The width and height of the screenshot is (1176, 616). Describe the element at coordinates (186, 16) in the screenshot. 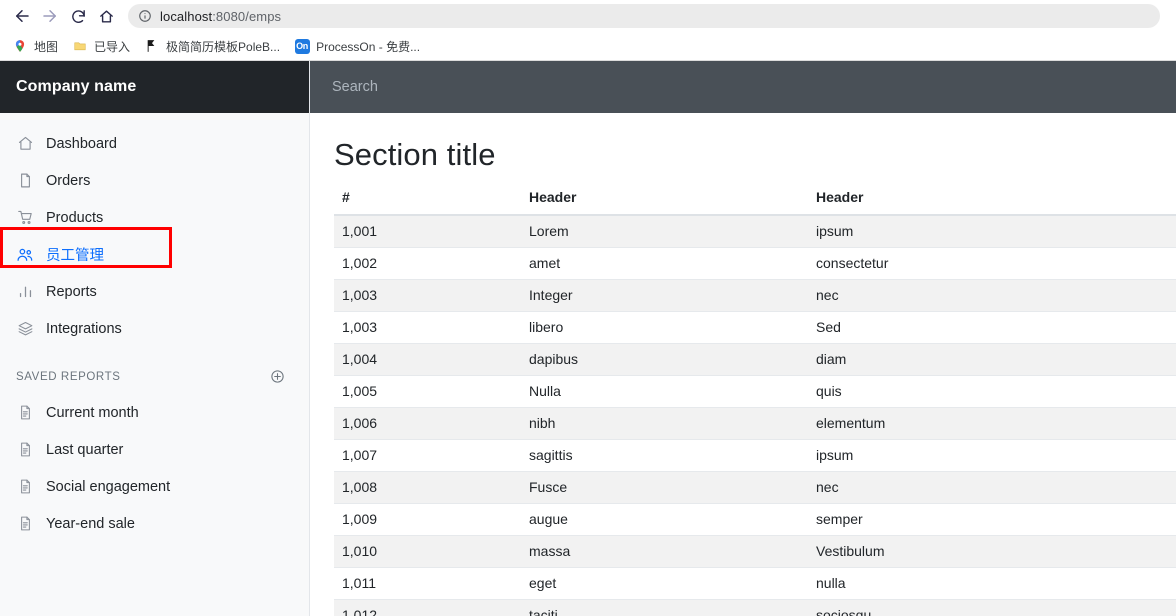

I see `address-bar-host: localhost` at that location.